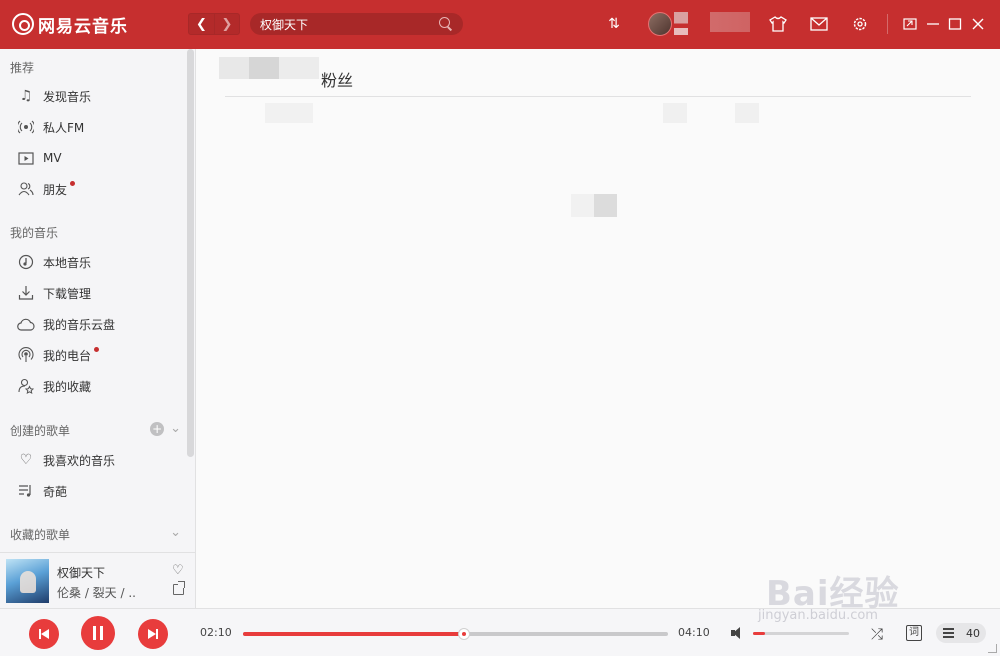  I want to click on sidebar-item-liked-music: ♡ 我喜欢的音乐, so click(94, 460).